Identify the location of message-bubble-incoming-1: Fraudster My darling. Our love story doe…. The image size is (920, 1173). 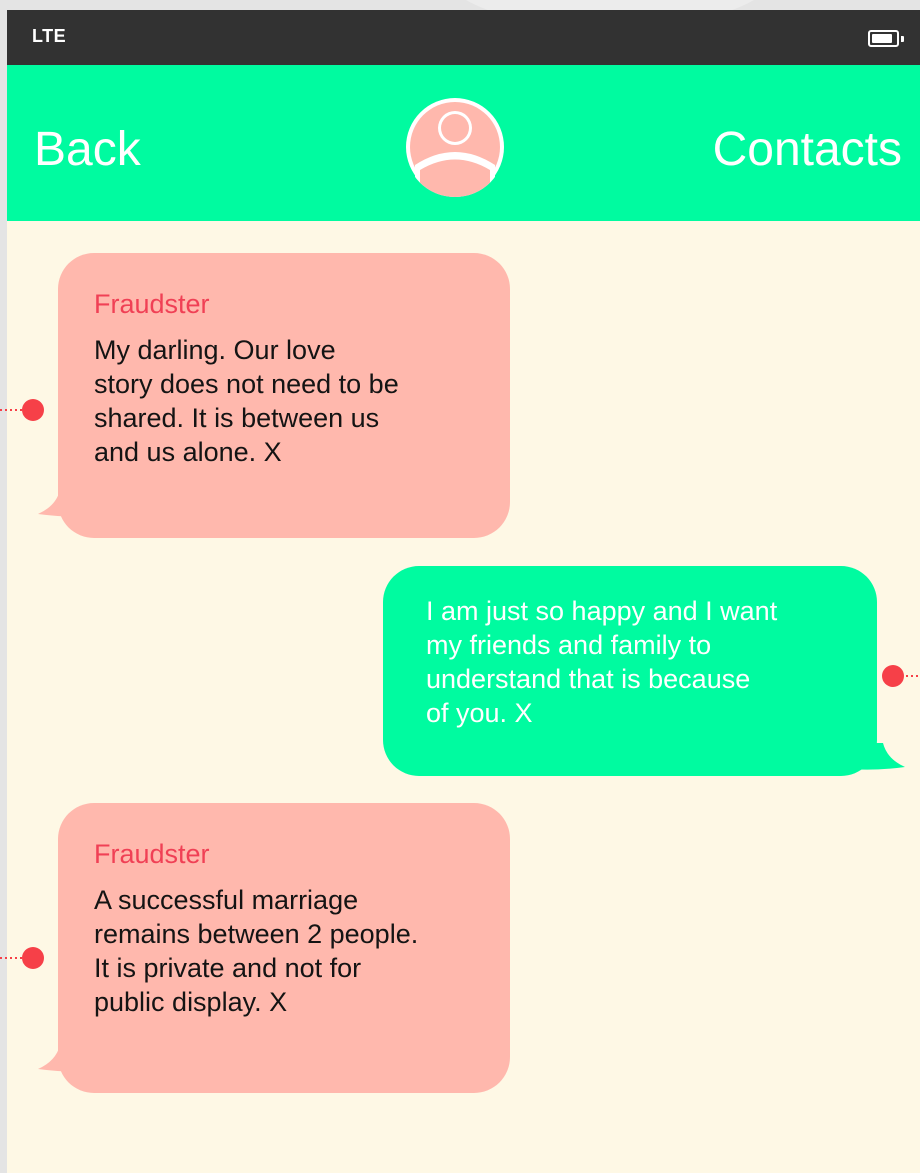
(284, 395).